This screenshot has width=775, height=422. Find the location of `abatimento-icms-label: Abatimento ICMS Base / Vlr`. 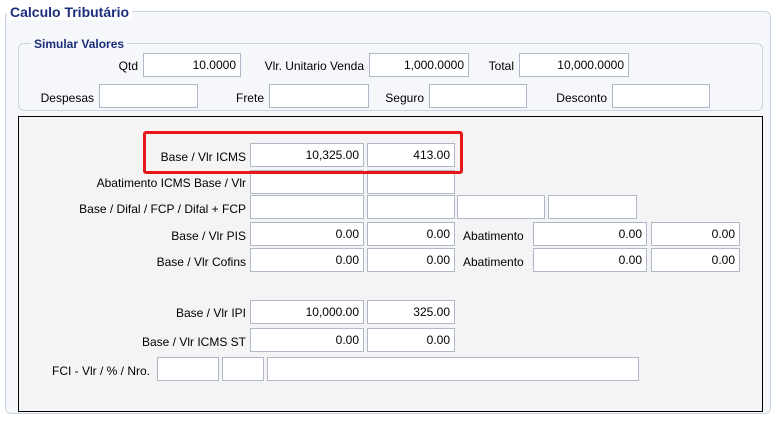

abatimento-icms-label: Abatimento ICMS Base / Vlr is located at coordinates (171, 183).